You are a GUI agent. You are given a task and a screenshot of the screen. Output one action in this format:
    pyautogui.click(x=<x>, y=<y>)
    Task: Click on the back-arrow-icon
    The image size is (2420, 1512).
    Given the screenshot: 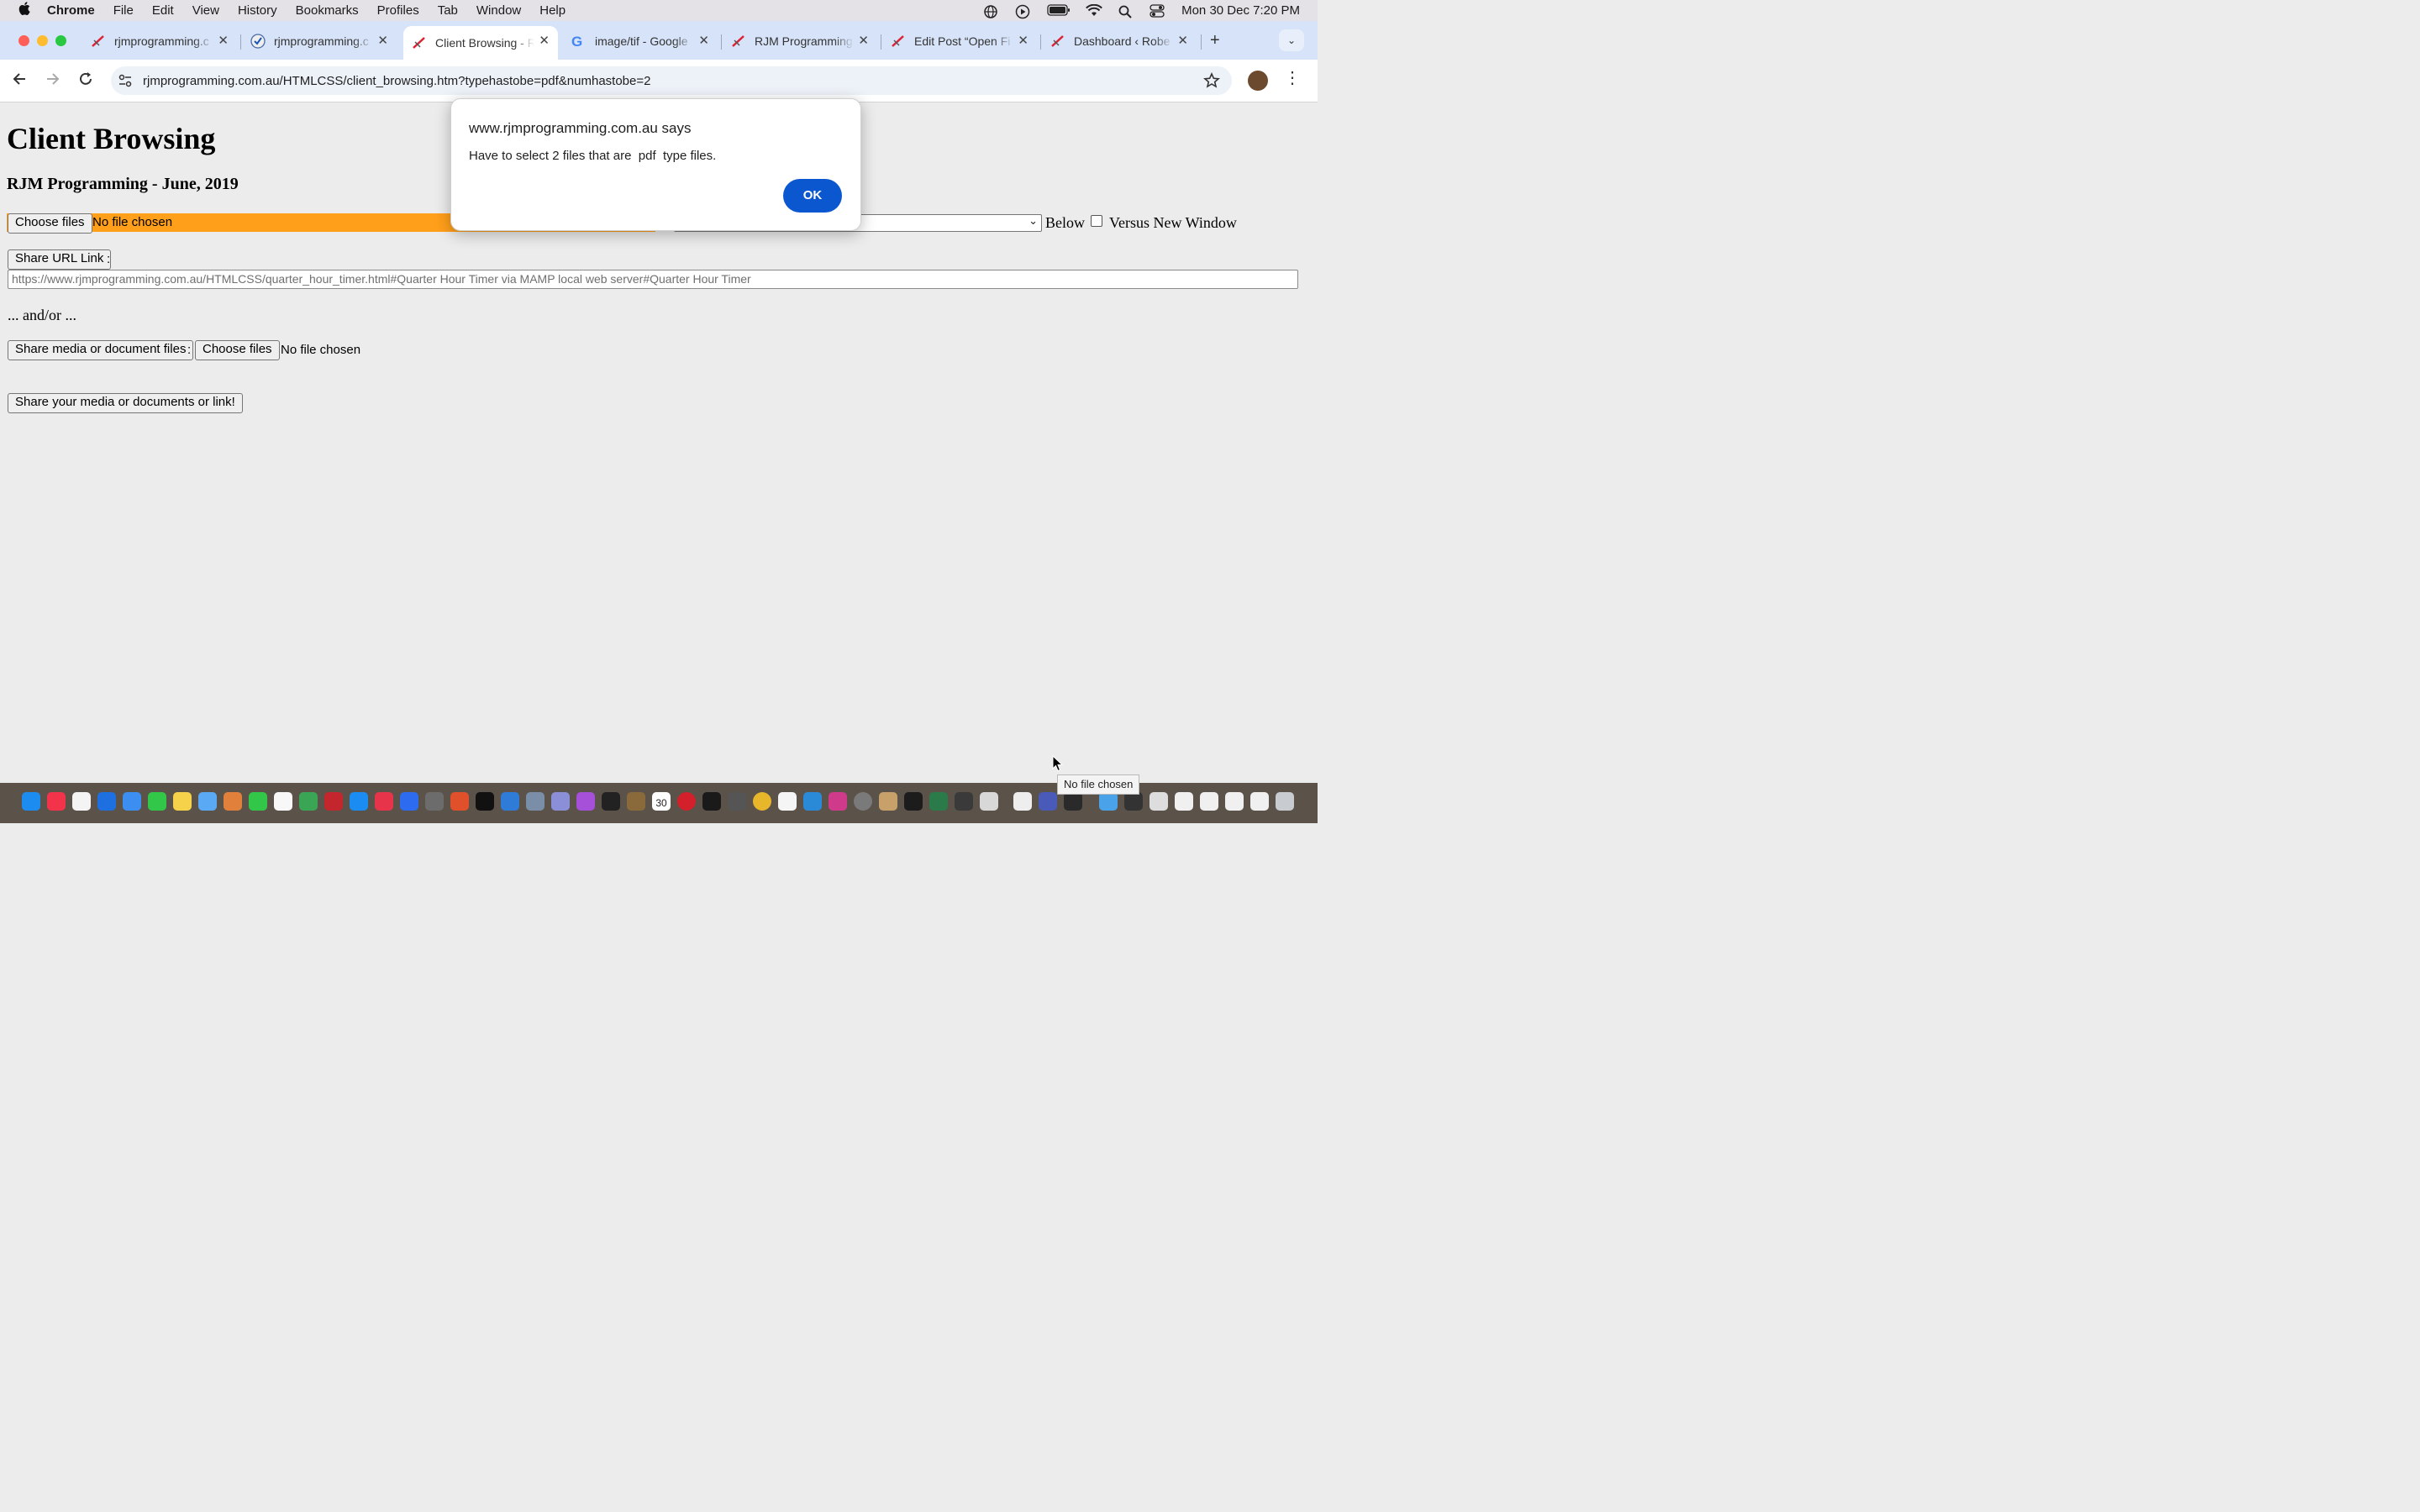 What is the action you would take?
    pyautogui.click(x=21, y=81)
    